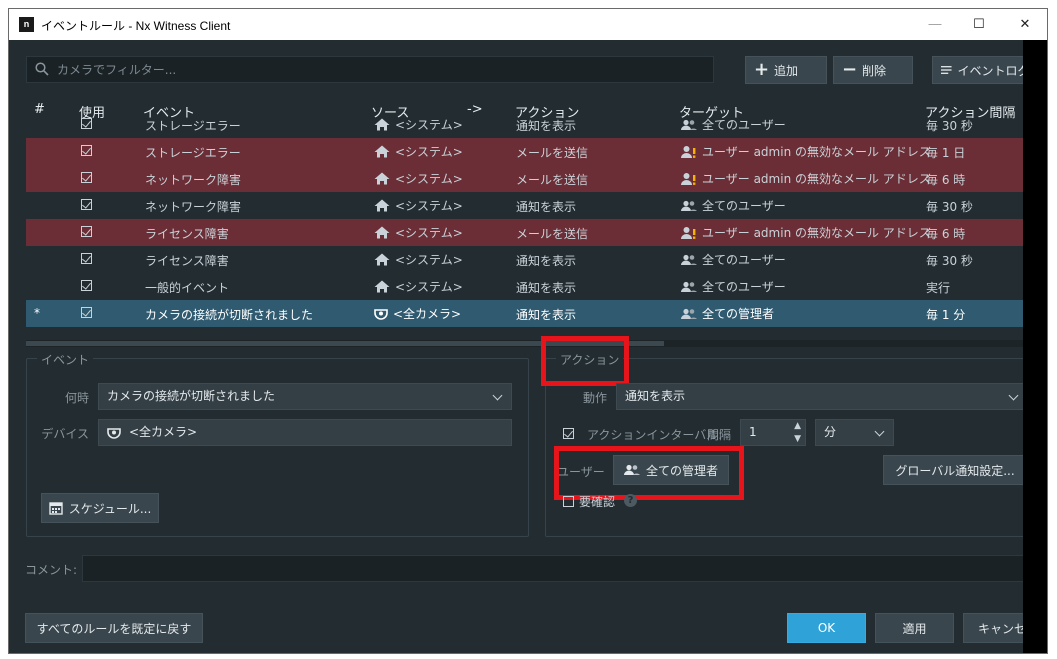 This screenshot has height=659, width=1057. What do you see at coordinates (427, 314) in the screenshot?
I see `row-source-text: <全カメラ>` at bounding box center [427, 314].